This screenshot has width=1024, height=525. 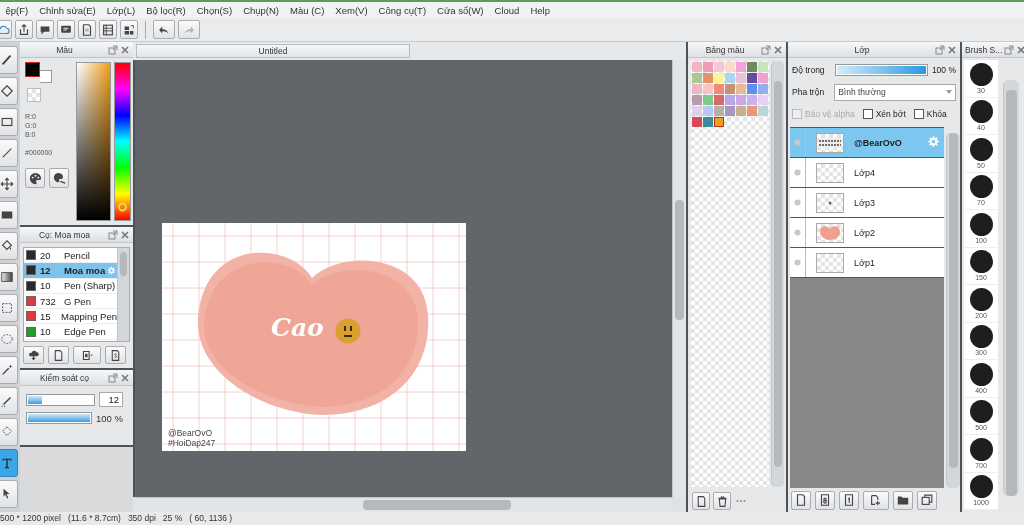 I want to click on transparent-color-swatch, so click(x=34, y=95).